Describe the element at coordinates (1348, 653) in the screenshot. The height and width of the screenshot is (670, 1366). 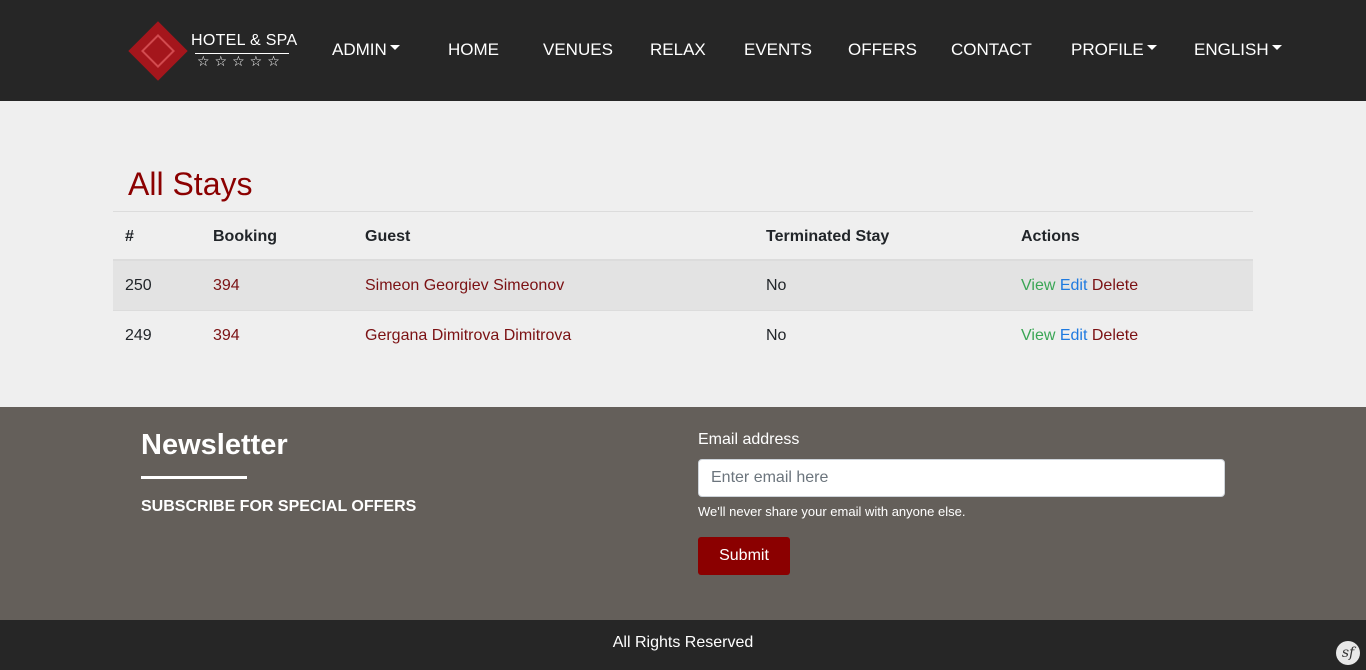
I see `symfony-toolbar-icon: sf` at that location.